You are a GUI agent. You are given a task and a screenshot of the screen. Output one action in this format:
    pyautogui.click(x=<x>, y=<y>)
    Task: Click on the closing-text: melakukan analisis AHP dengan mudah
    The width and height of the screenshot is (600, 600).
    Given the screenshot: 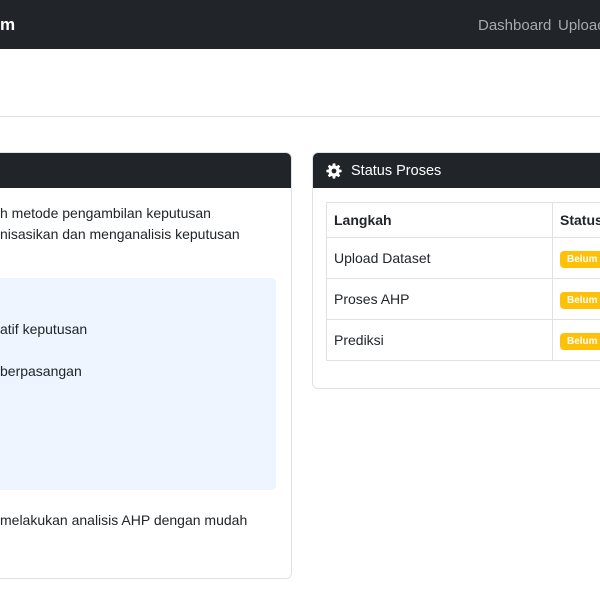 What is the action you would take?
    pyautogui.click(x=124, y=520)
    